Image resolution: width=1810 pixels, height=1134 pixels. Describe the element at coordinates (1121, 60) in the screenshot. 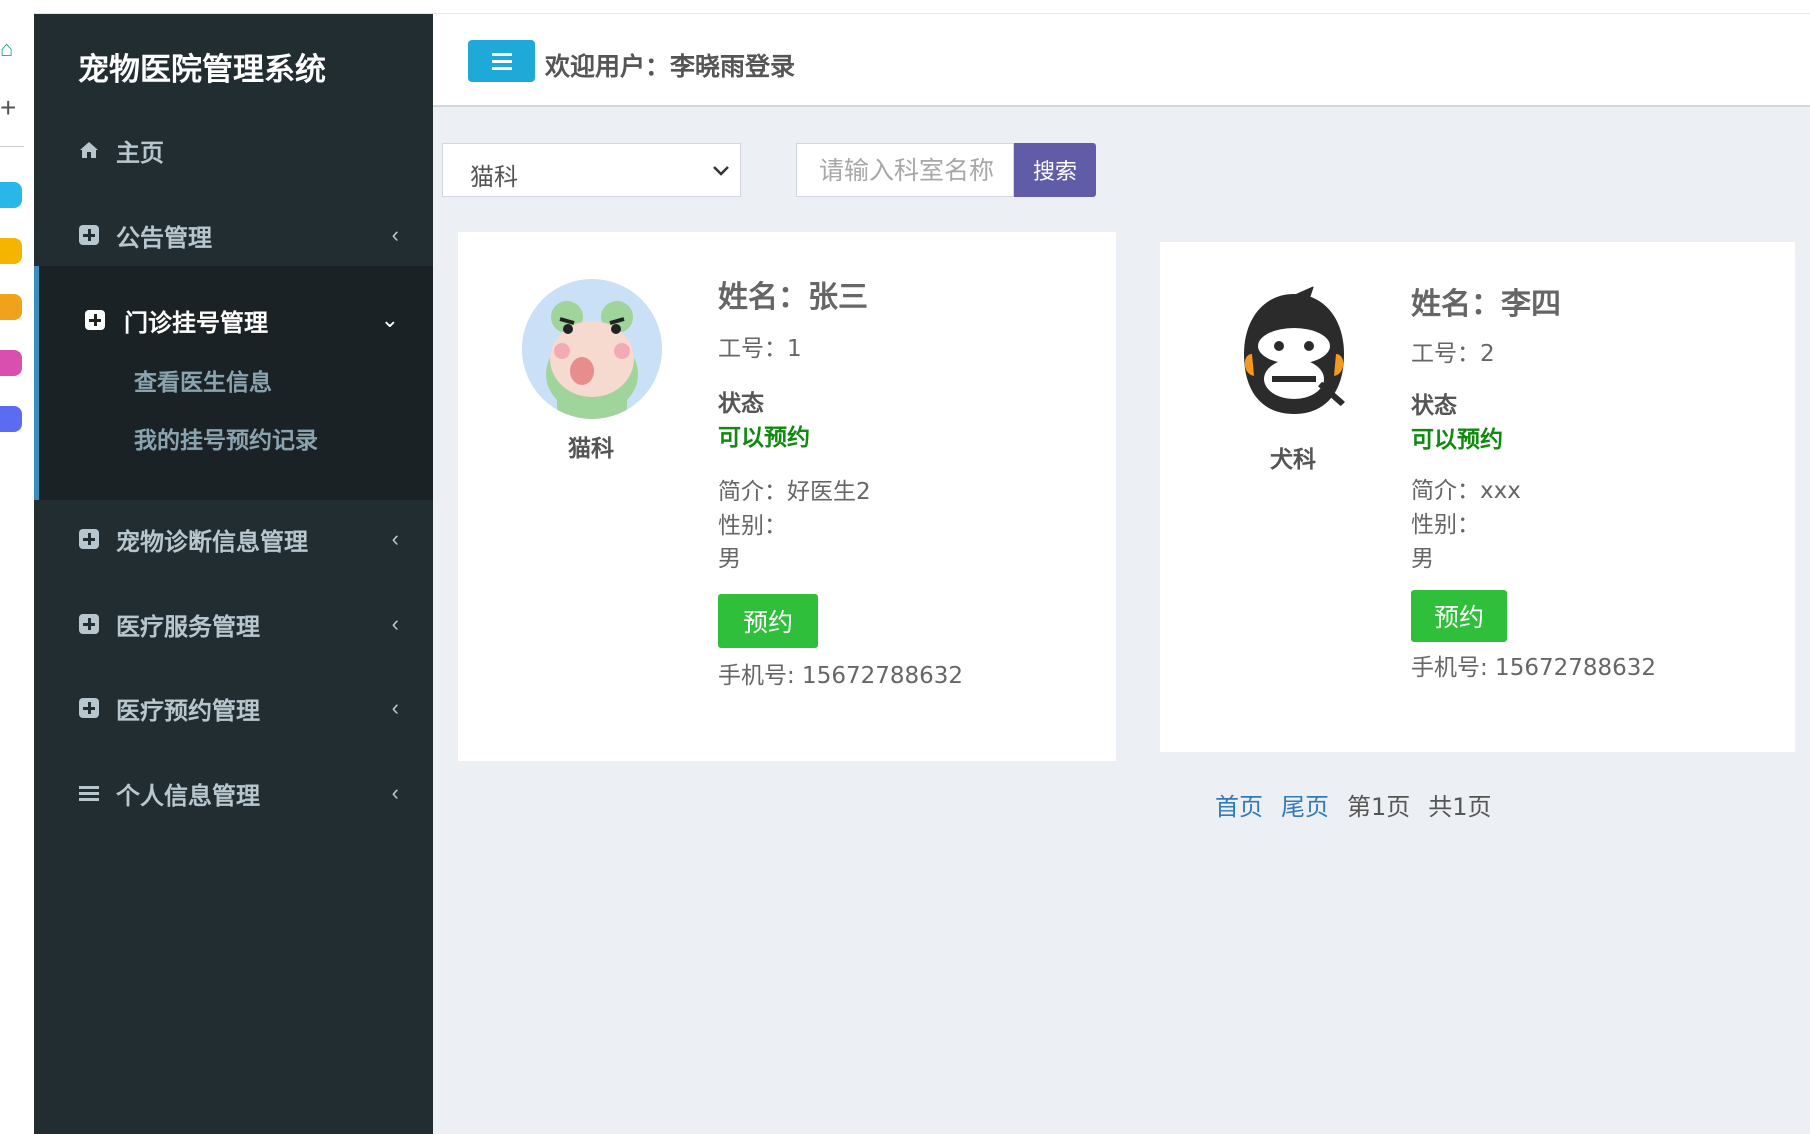

I see `top-header: 欢迎用户：李晓雨登录` at that location.